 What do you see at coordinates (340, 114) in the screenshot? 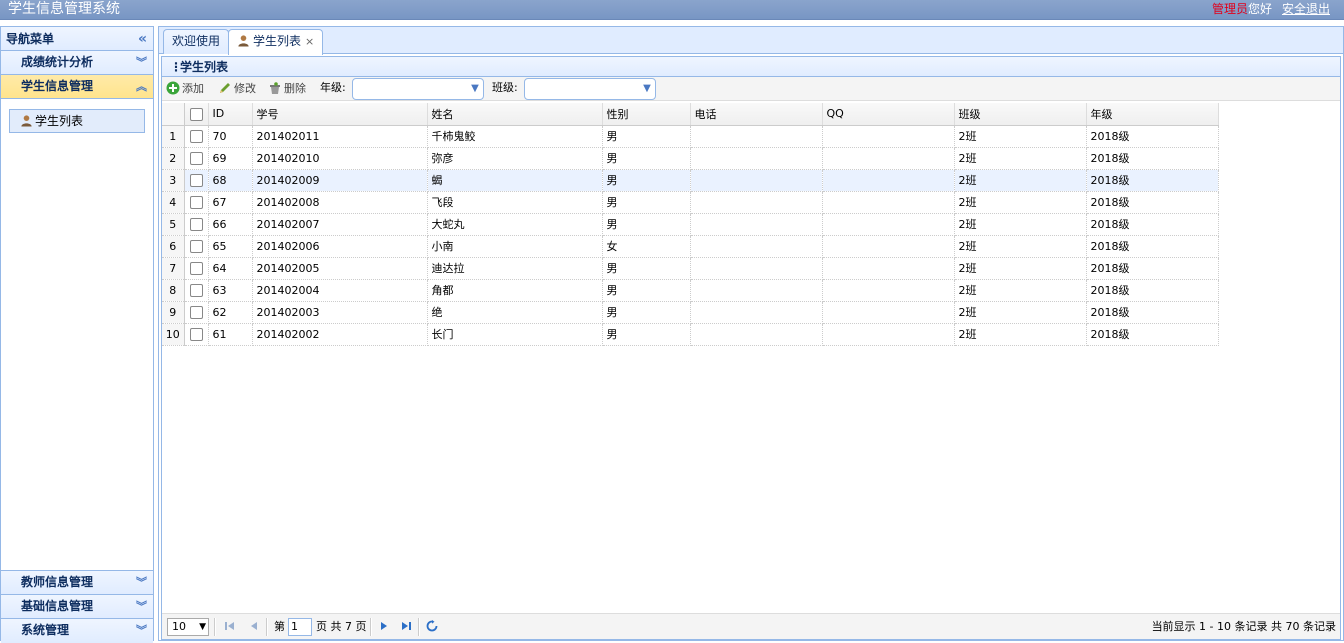
I see `column-header: 学号` at bounding box center [340, 114].